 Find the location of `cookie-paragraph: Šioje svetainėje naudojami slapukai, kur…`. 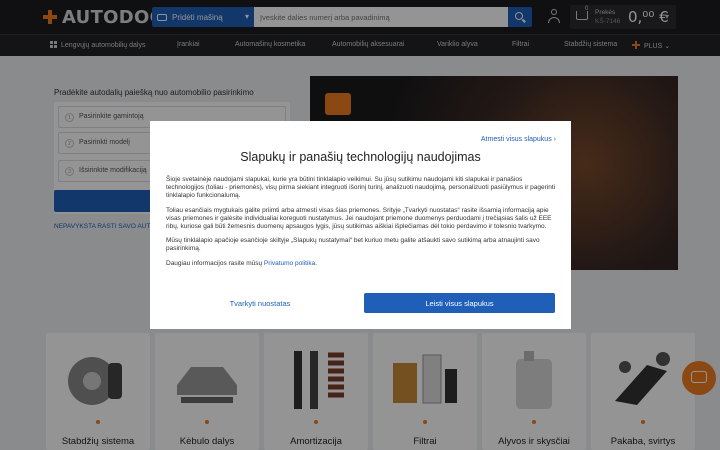

cookie-paragraph: Šioje svetainėje naudojami slapukai, kur… is located at coordinates (361, 188).